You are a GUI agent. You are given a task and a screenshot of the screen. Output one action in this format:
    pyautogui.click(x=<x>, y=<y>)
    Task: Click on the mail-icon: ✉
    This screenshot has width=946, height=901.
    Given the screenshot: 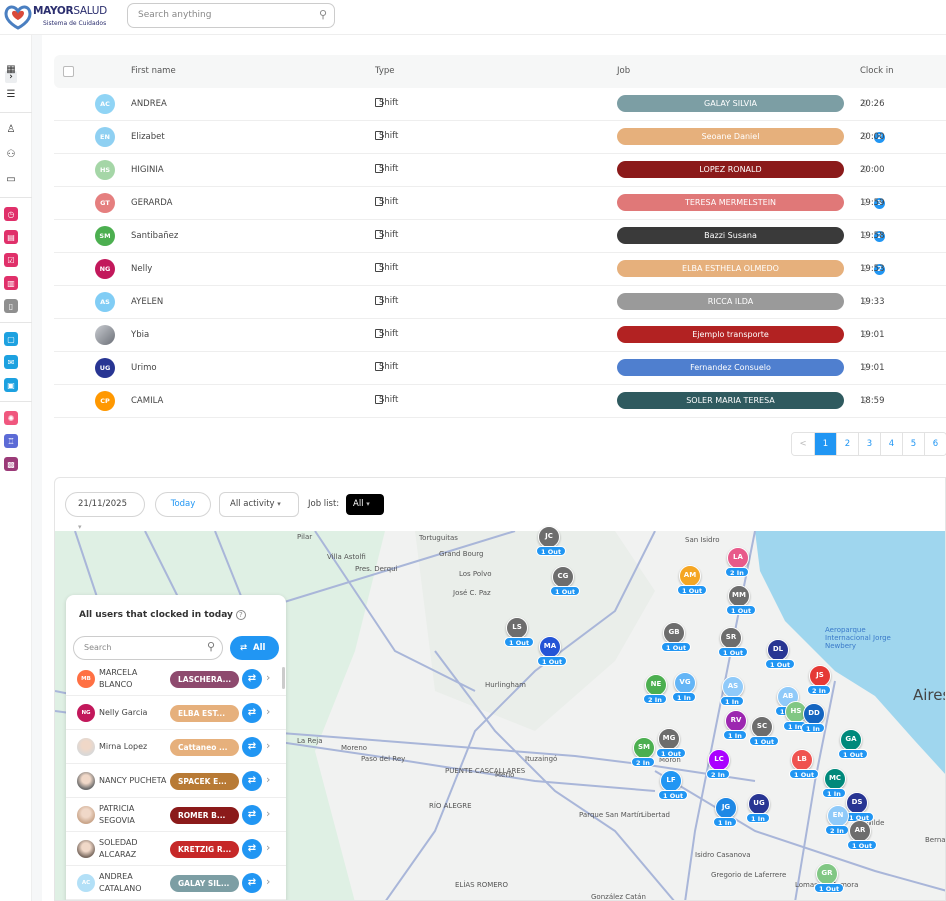 What is the action you would take?
    pyautogui.click(x=11, y=362)
    